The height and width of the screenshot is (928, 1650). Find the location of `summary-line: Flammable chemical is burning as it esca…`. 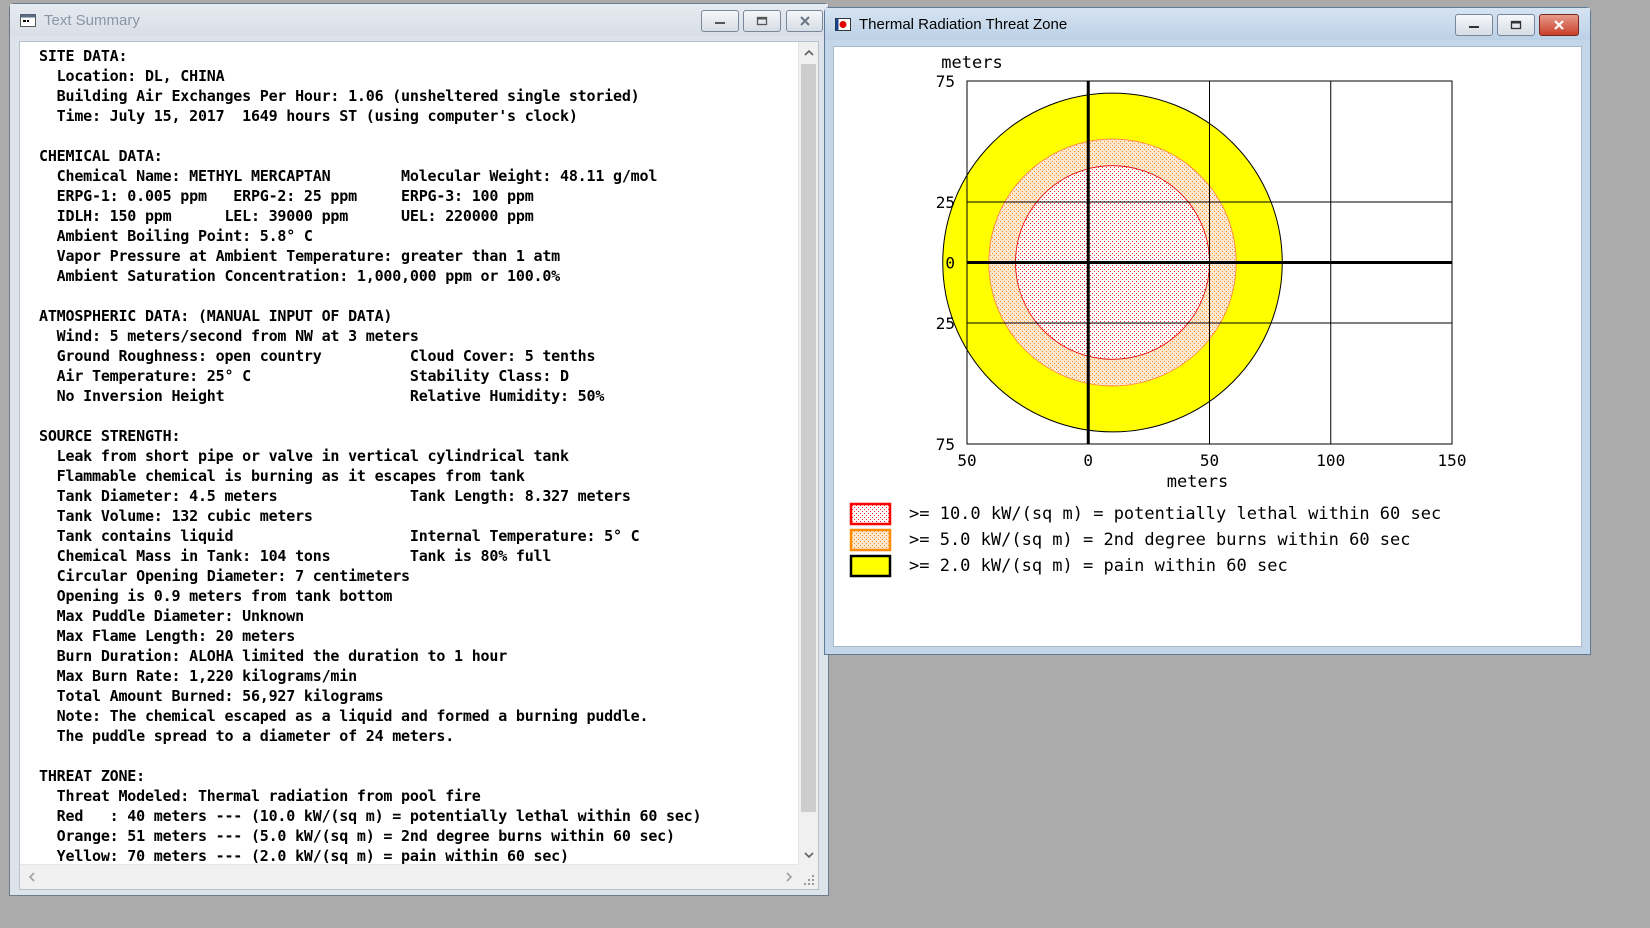

summary-line: Flammable chemical is burning as it esca… is located at coordinates (282, 476).